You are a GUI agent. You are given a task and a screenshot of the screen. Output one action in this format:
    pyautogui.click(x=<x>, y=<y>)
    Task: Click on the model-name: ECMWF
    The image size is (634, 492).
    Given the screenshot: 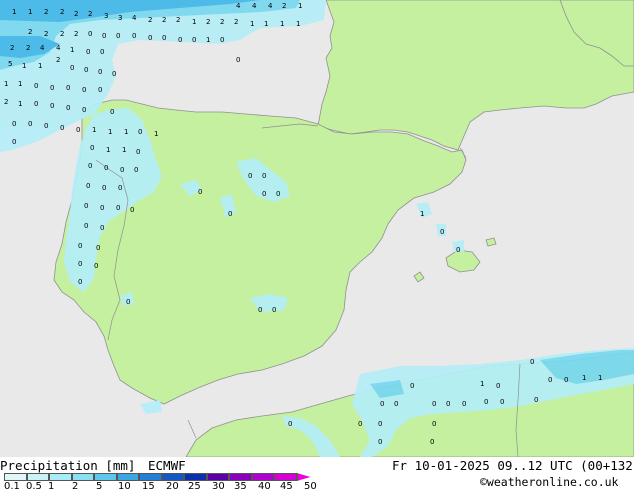 What is the action you would take?
    pyautogui.click(x=167, y=465)
    